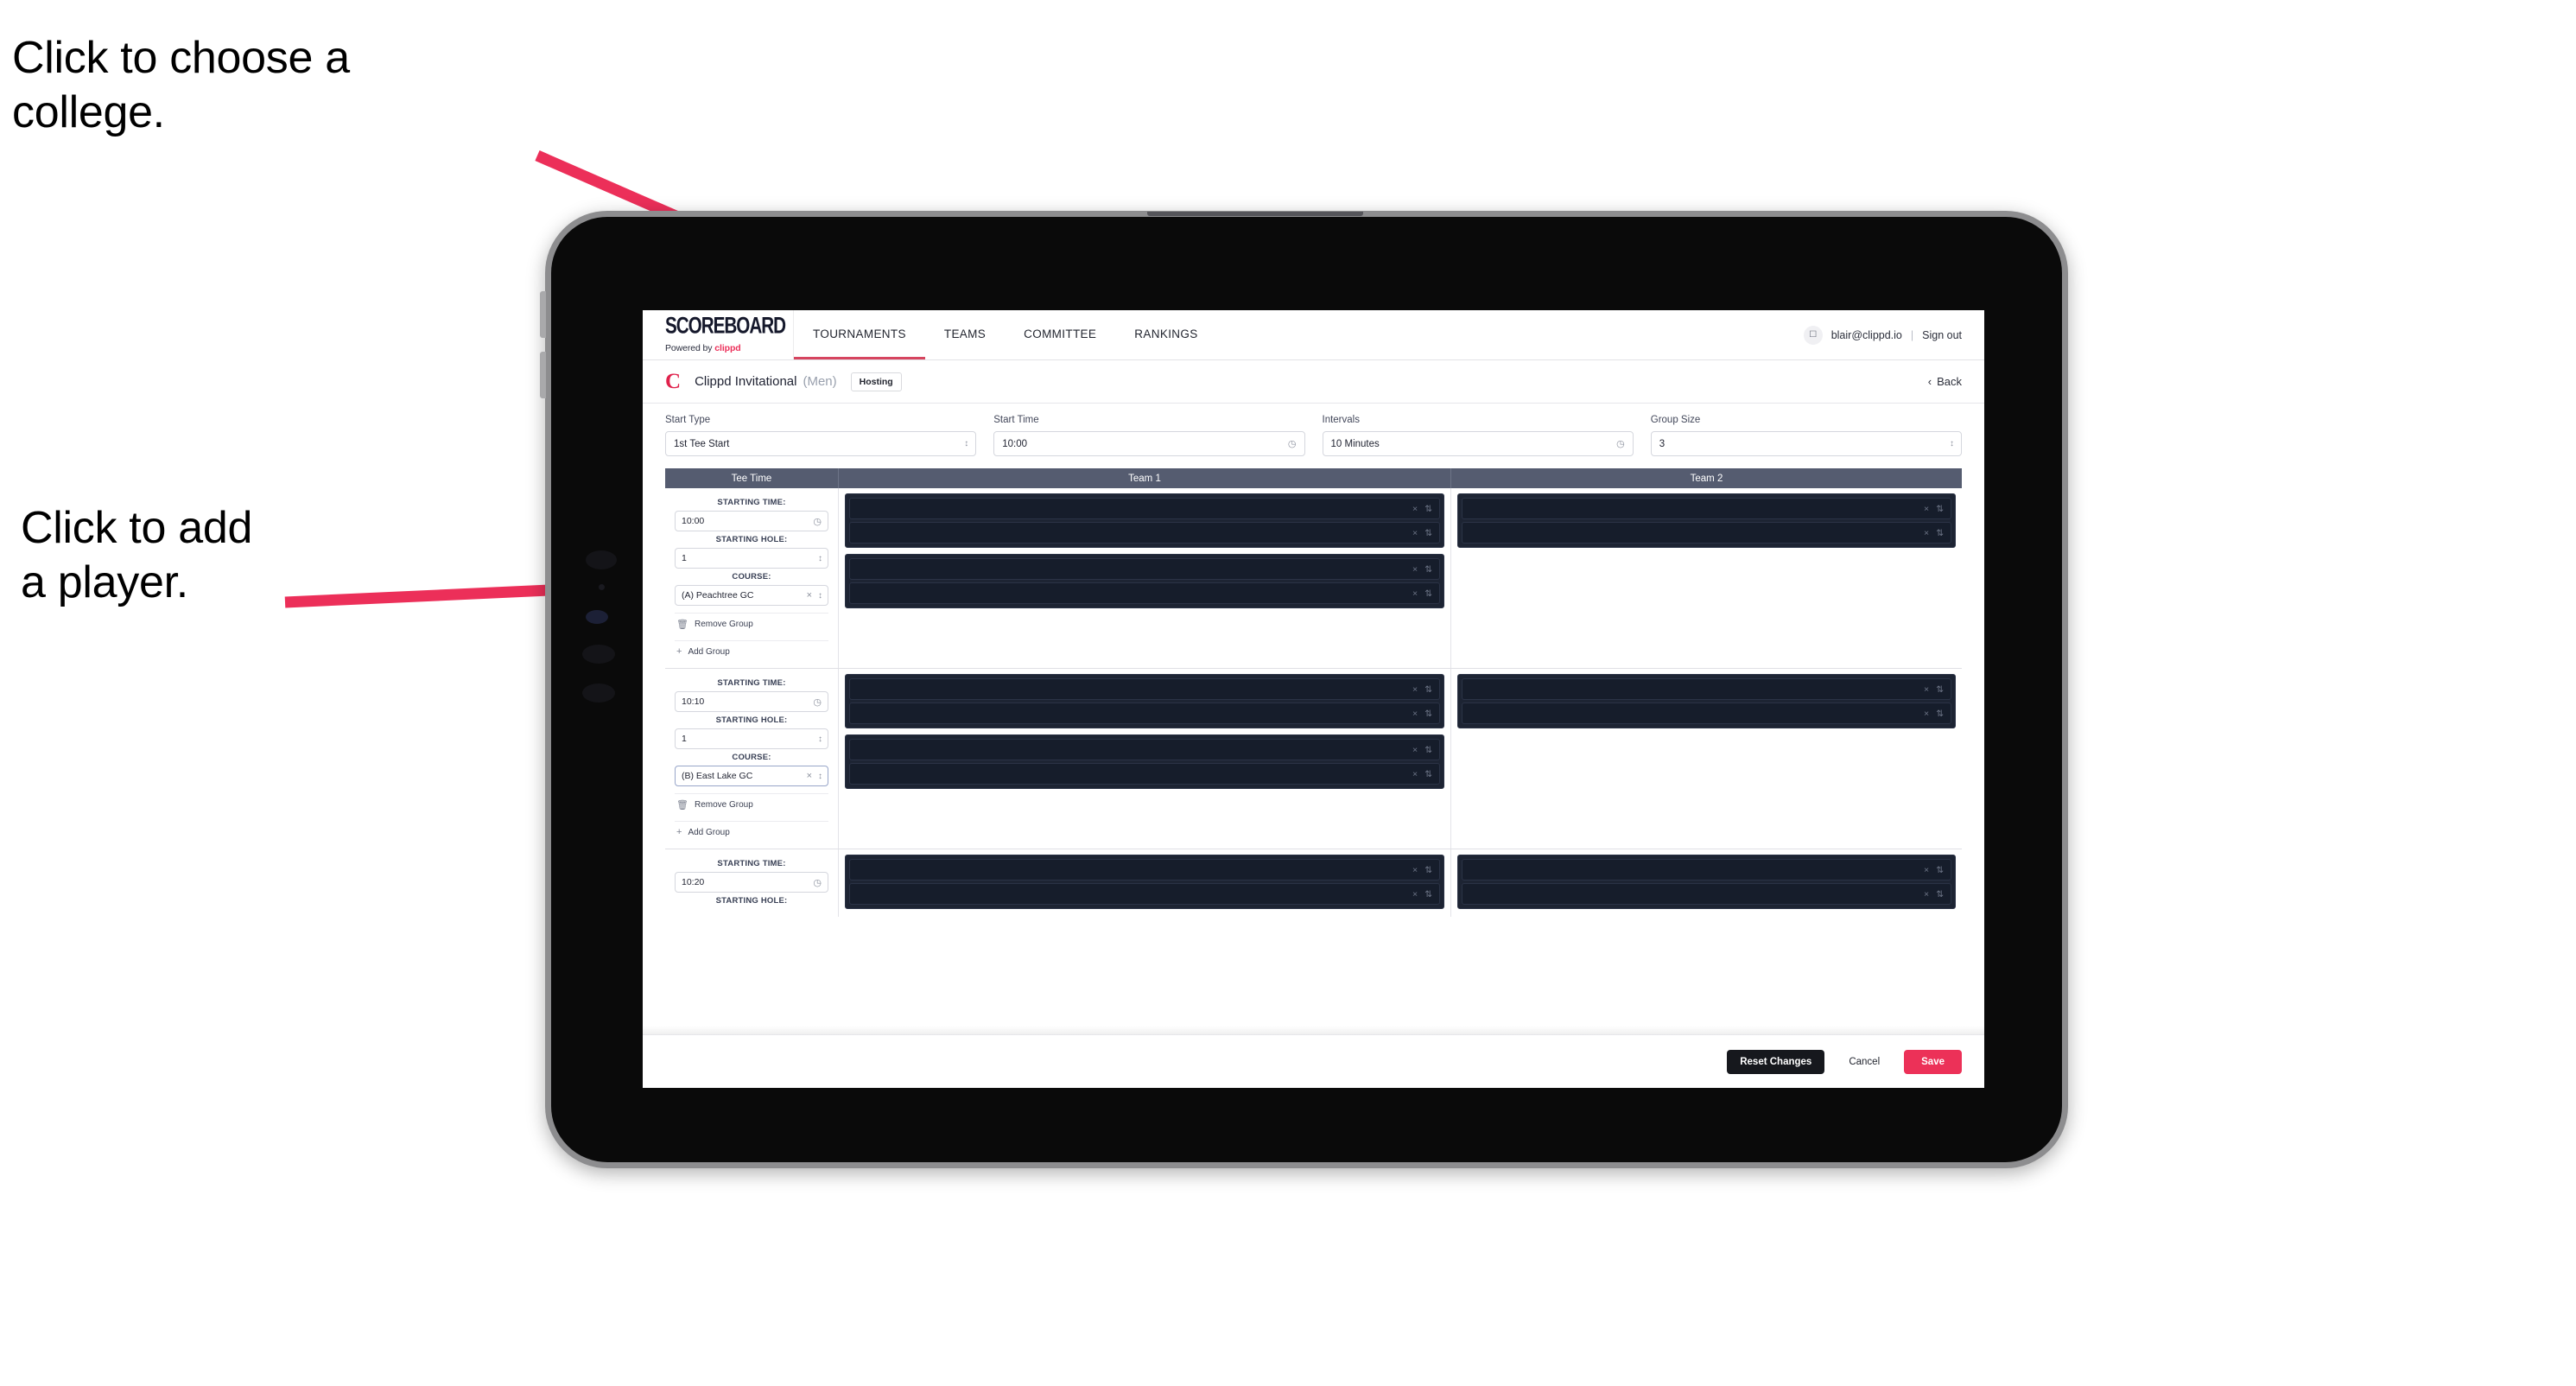 Image resolution: width=2576 pixels, height=1386 pixels. What do you see at coordinates (752, 478) in the screenshot?
I see `column-header-tee-time: Tee Time` at bounding box center [752, 478].